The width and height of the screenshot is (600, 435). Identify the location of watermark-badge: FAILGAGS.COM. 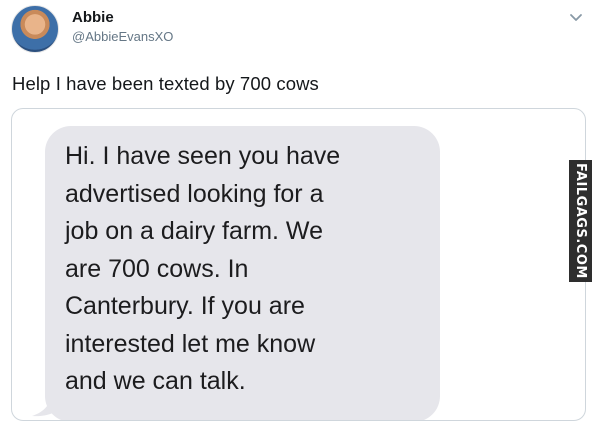
(580, 221).